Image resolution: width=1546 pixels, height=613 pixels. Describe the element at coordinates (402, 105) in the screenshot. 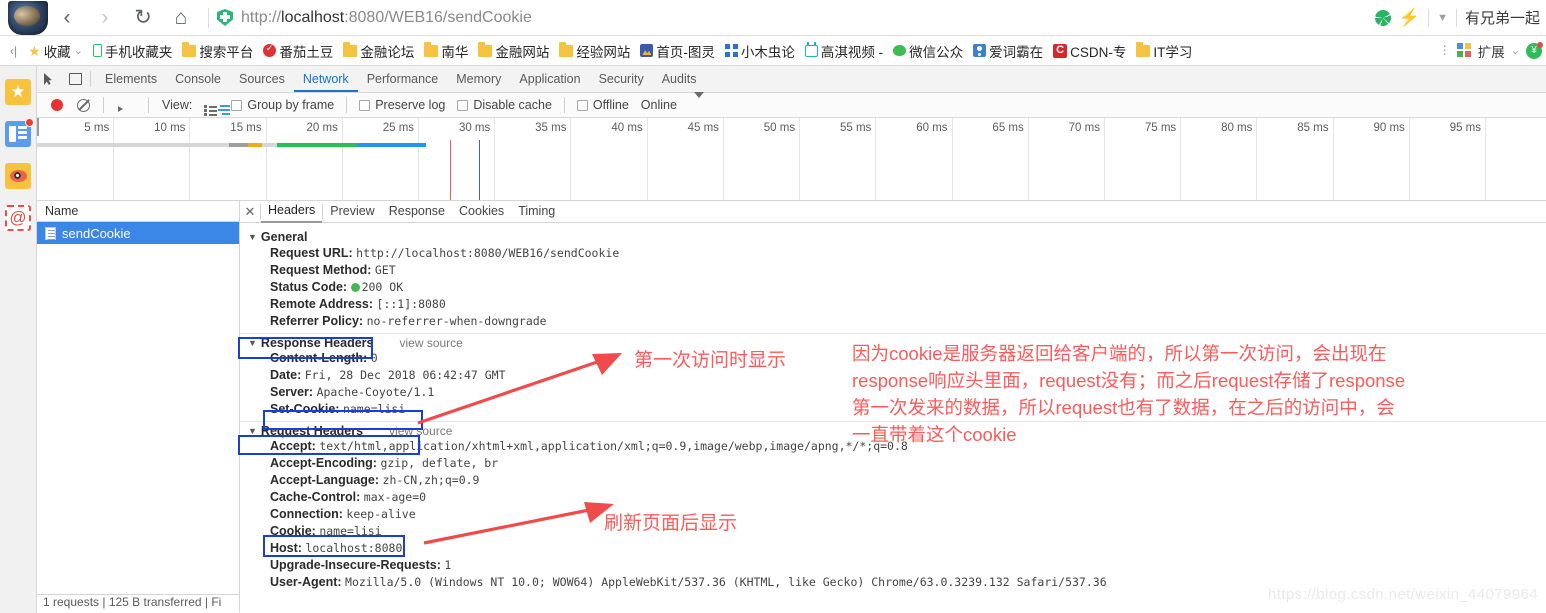

I see `preserve-log-checkbox: Preserve log` at that location.